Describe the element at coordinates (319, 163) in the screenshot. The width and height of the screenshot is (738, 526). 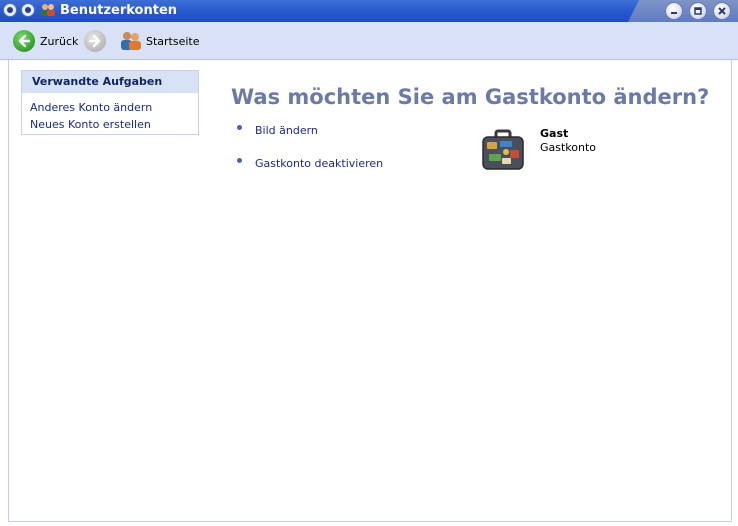
I see `disable-guest-account-link: Gastkonto deaktivieren` at that location.